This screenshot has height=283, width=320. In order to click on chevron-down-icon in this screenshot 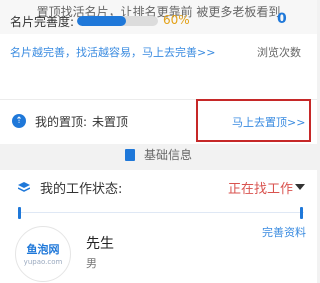, I will do `click(300, 187)`.